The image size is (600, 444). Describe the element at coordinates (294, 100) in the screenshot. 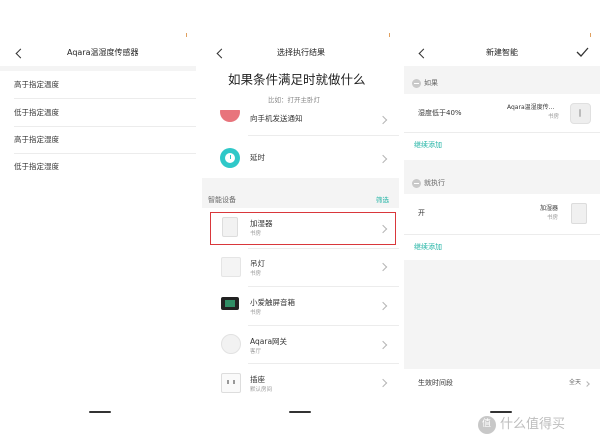

I see `subheading: 比如：打开主卧灯` at that location.